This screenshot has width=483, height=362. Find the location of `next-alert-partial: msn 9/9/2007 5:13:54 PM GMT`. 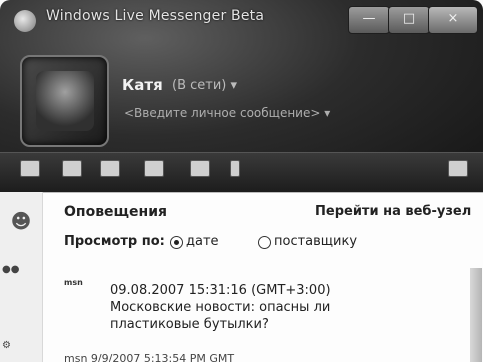

next-alert-partial: msn 9/9/2007 5:13:54 PM GMT is located at coordinates (149, 357).